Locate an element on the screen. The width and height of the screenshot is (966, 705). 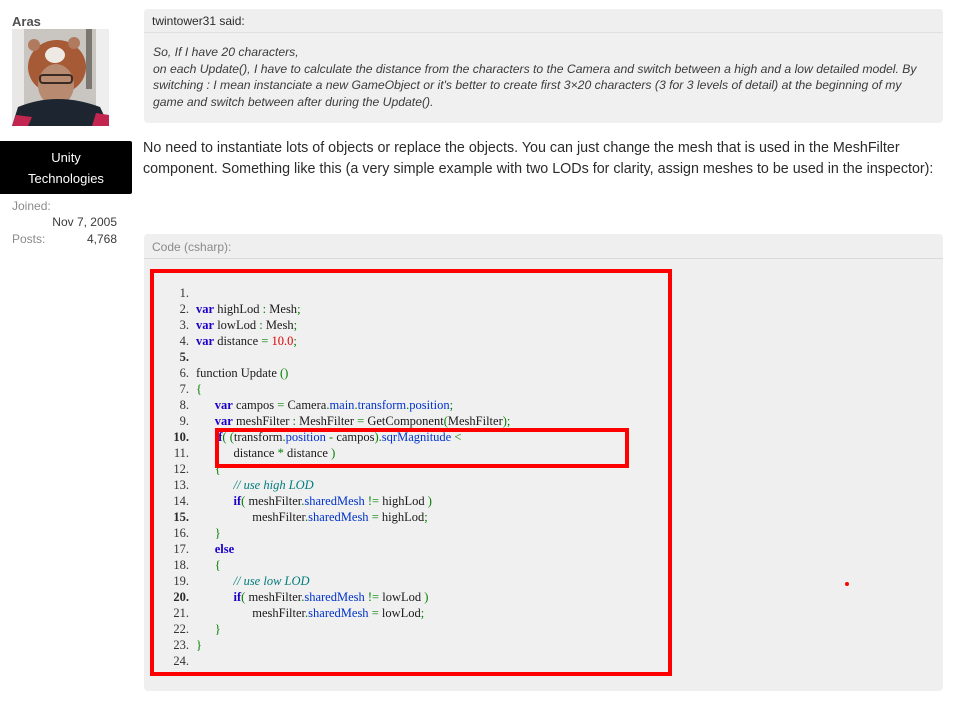
code-line: 19. // use low LOD is located at coordinates (340, 581).